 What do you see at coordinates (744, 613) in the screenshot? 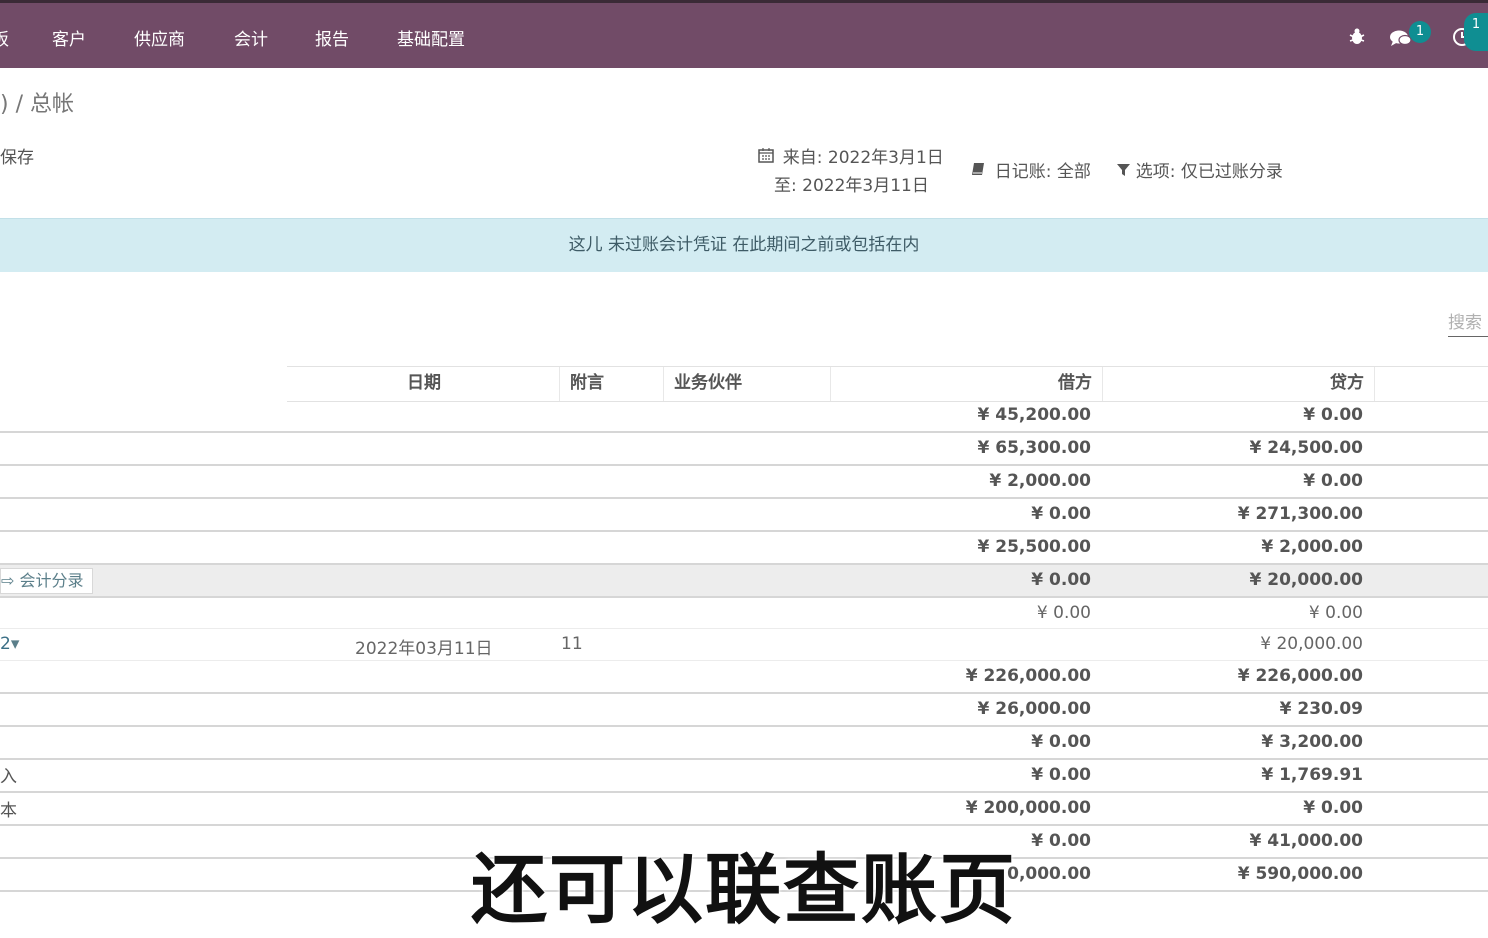
I see `table-row: ¥ 0.00 ¥ 0.00` at bounding box center [744, 613].